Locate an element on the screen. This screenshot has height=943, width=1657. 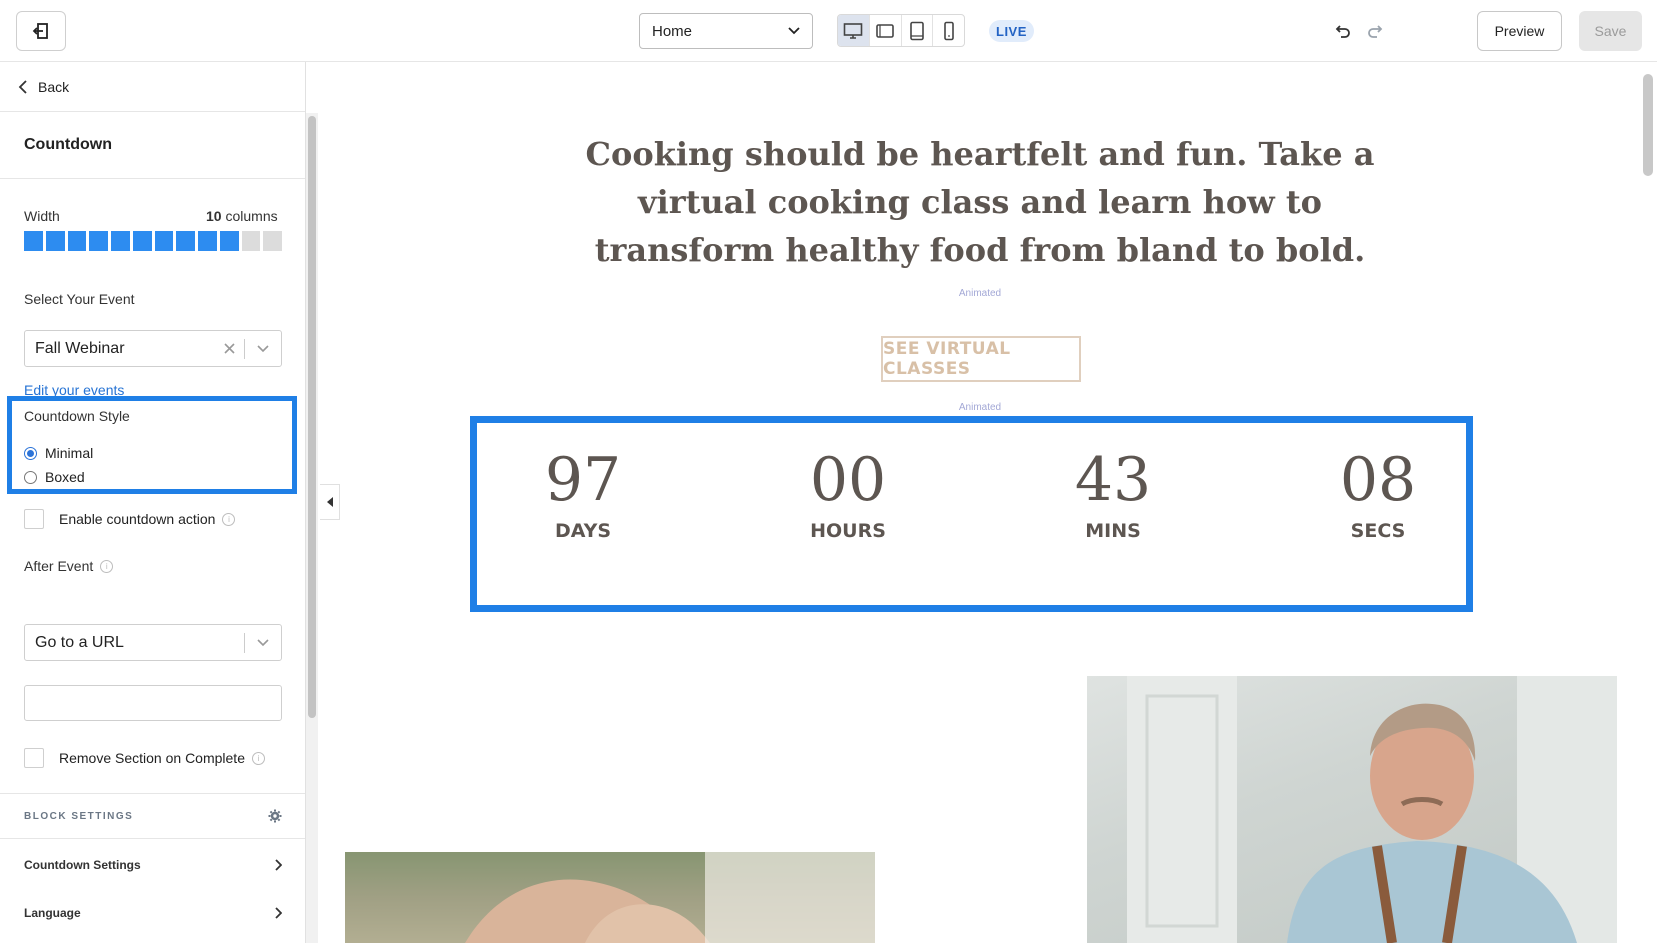
device-toggle-group is located at coordinates (901, 30).